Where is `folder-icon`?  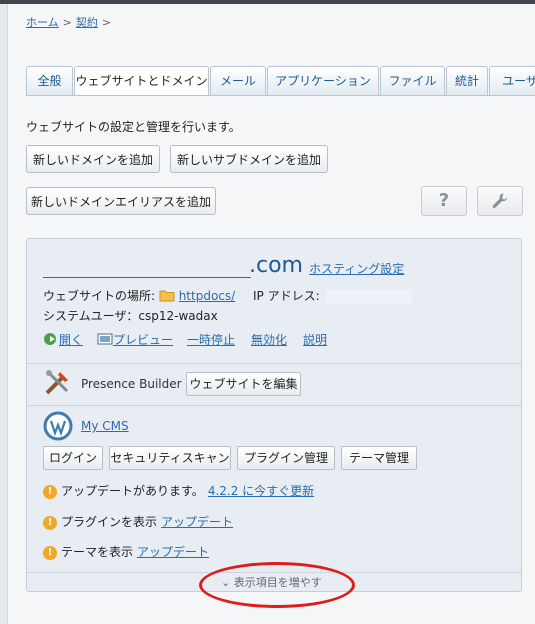 folder-icon is located at coordinates (167, 296).